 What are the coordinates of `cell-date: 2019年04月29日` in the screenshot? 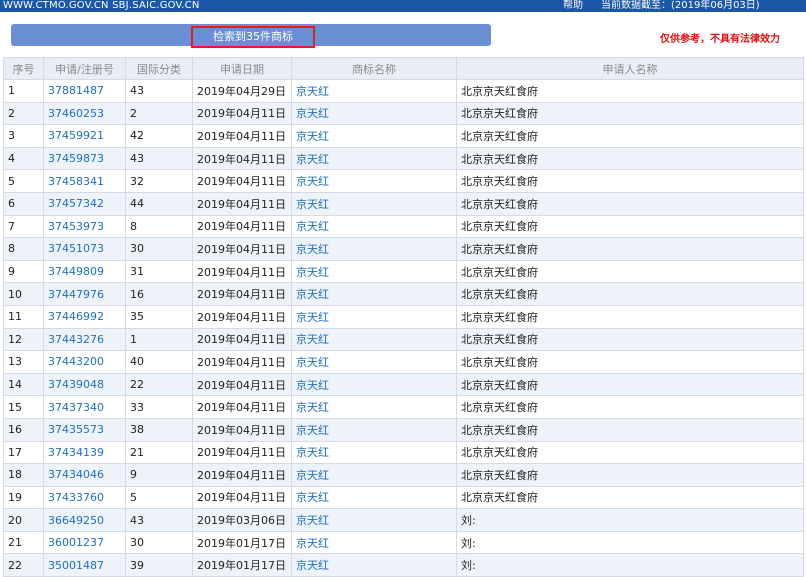 It's located at (242, 91).